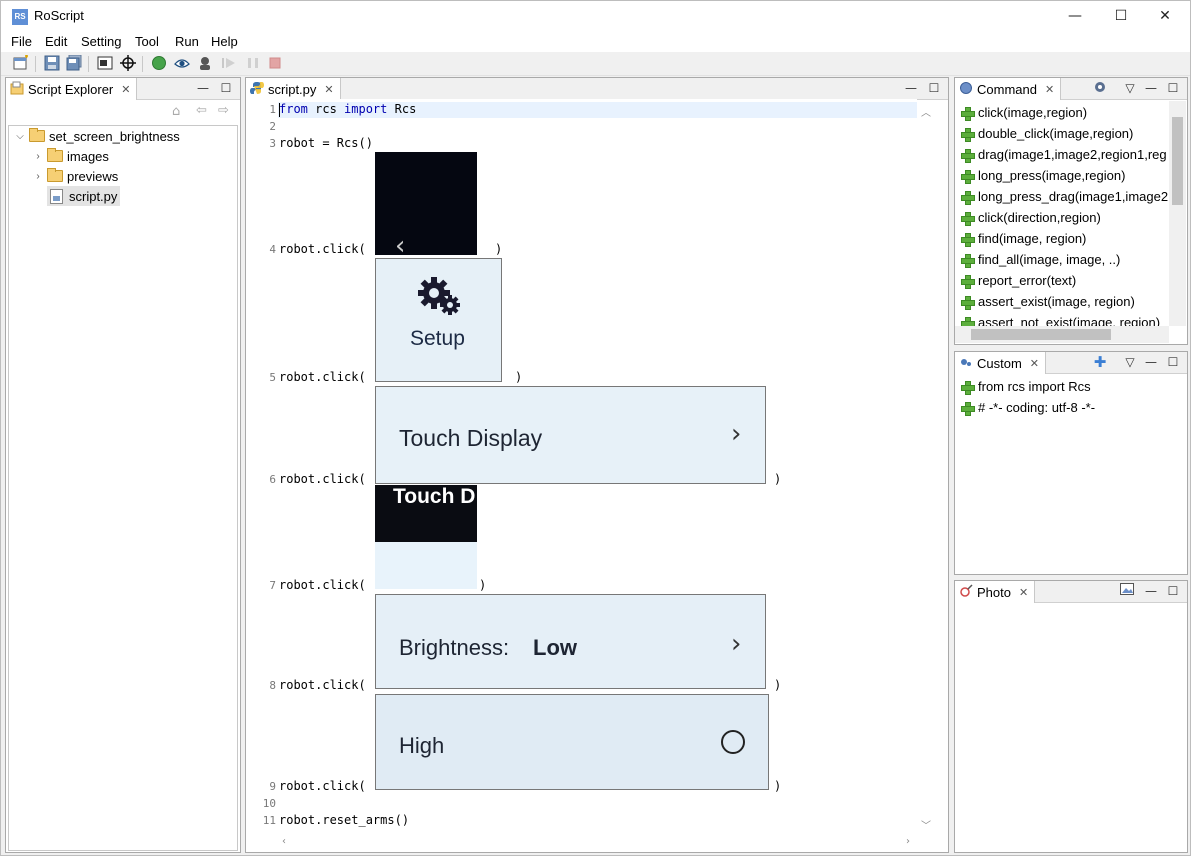 The height and width of the screenshot is (856, 1191). Describe the element at coordinates (71, 156) in the screenshot. I see `tree-item-images: › images` at that location.